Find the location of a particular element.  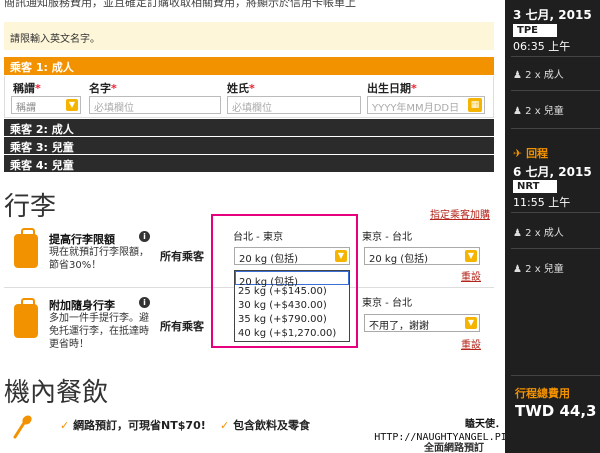

suitcase-icon is located at coordinates (26, 248).